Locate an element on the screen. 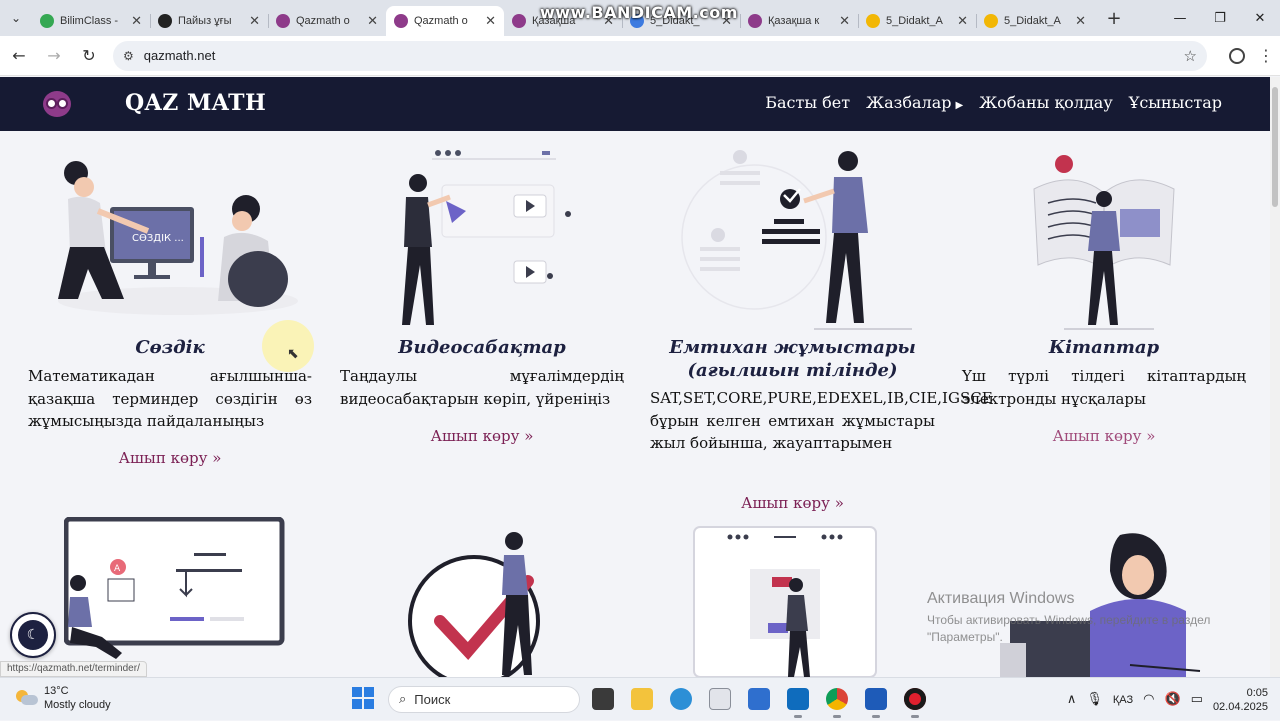  search-icon: ⌕ is located at coordinates (403, 699).